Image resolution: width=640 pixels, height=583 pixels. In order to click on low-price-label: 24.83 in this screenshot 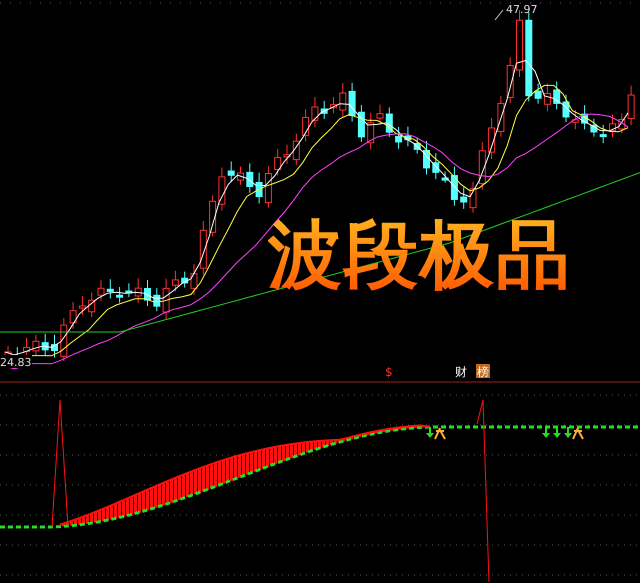, I will do `click(16, 362)`.